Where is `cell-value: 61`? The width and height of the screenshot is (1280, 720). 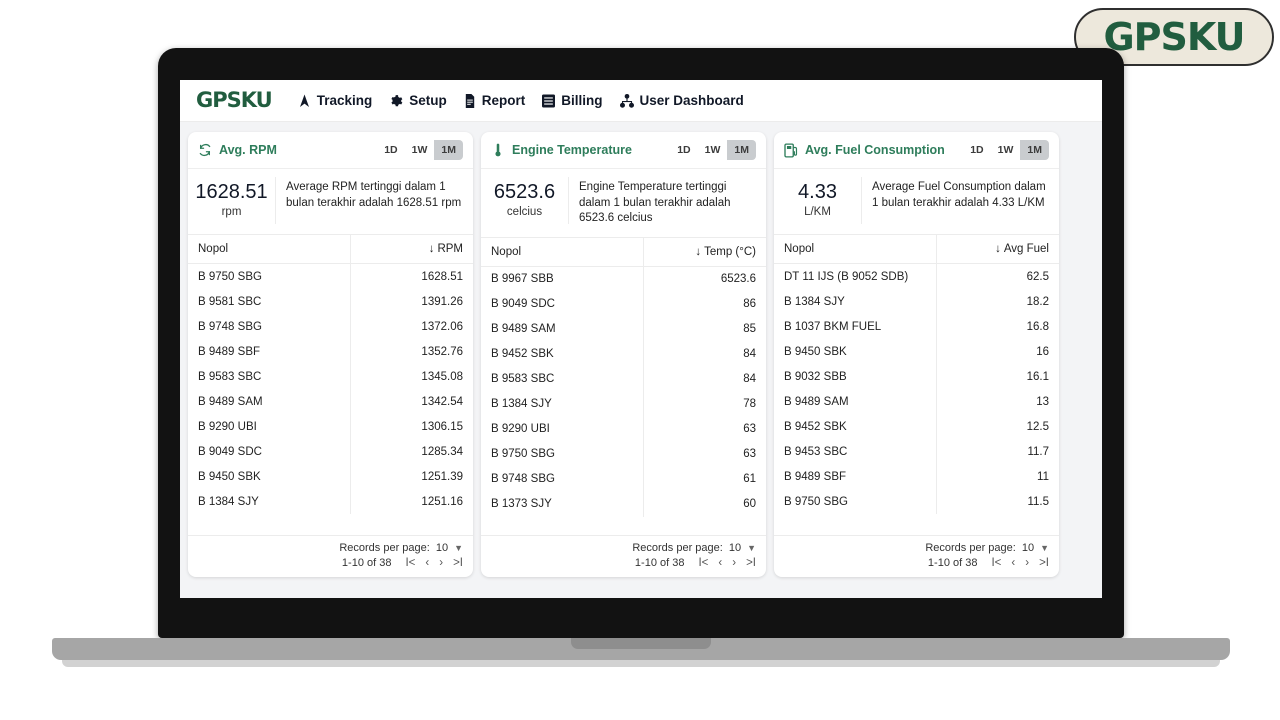 cell-value: 61 is located at coordinates (704, 479).